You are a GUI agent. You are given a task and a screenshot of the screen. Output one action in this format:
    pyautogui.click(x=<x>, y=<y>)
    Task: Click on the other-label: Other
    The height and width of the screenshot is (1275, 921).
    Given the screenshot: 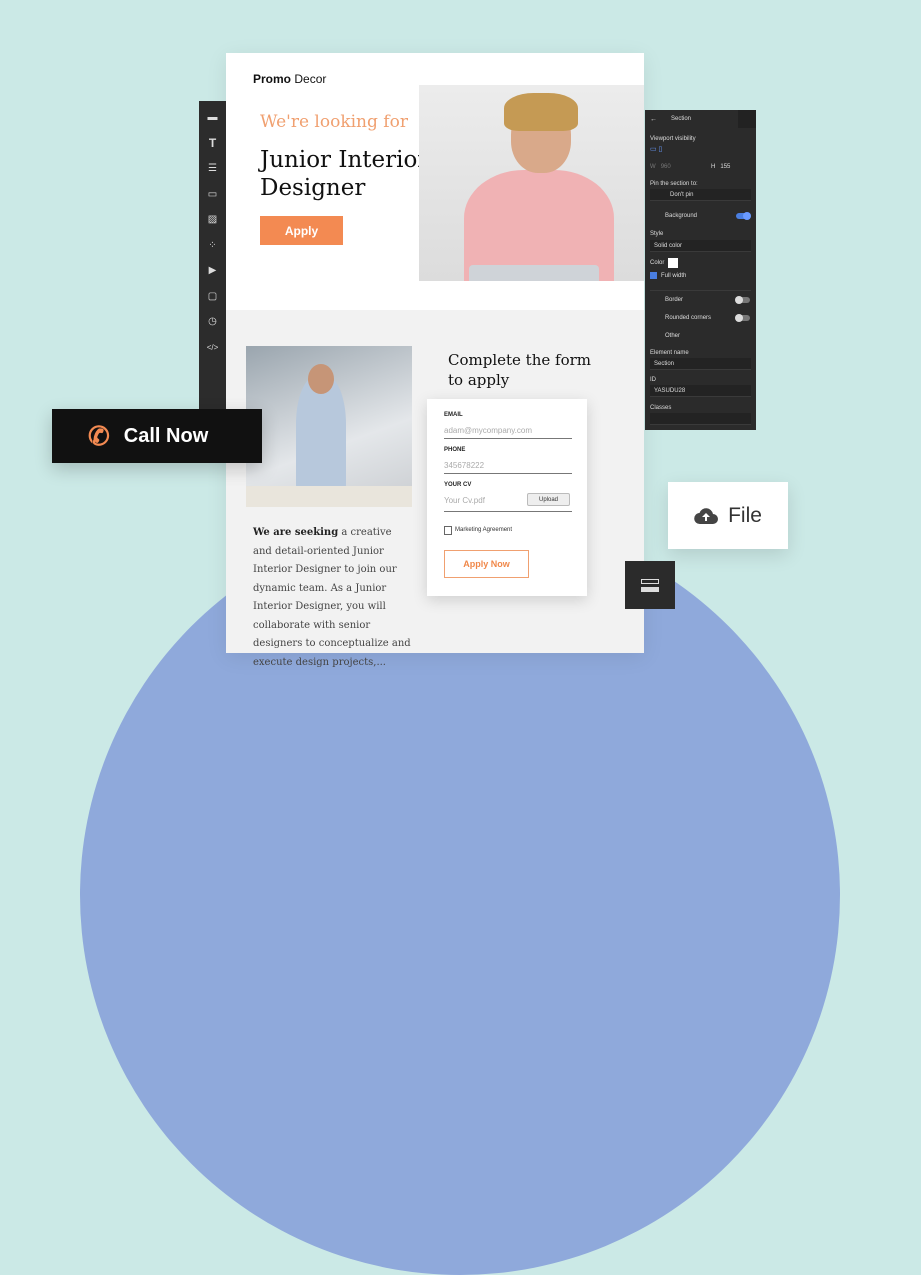 What is the action you would take?
    pyautogui.click(x=672, y=336)
    